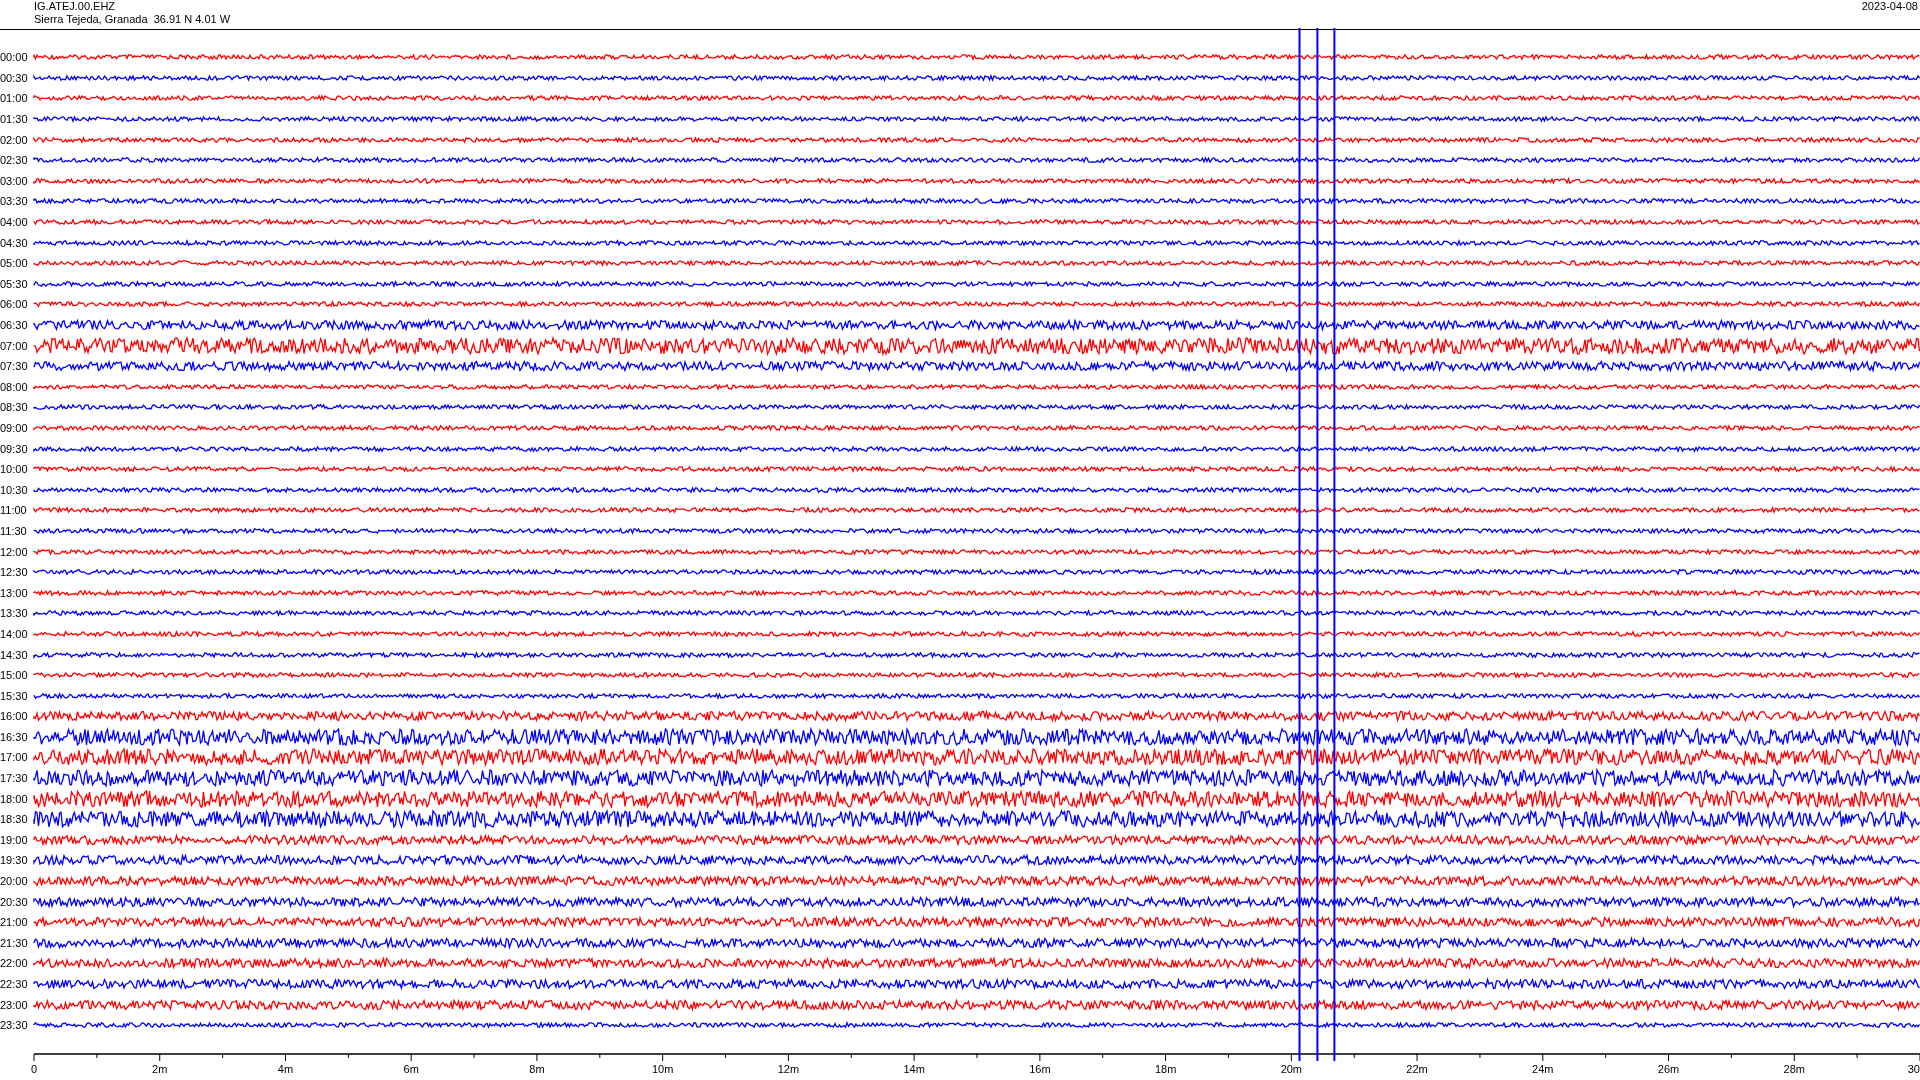 The width and height of the screenshot is (1920, 1080). Describe the element at coordinates (14, 160) in the screenshot. I see `time-label: 02:30` at that location.